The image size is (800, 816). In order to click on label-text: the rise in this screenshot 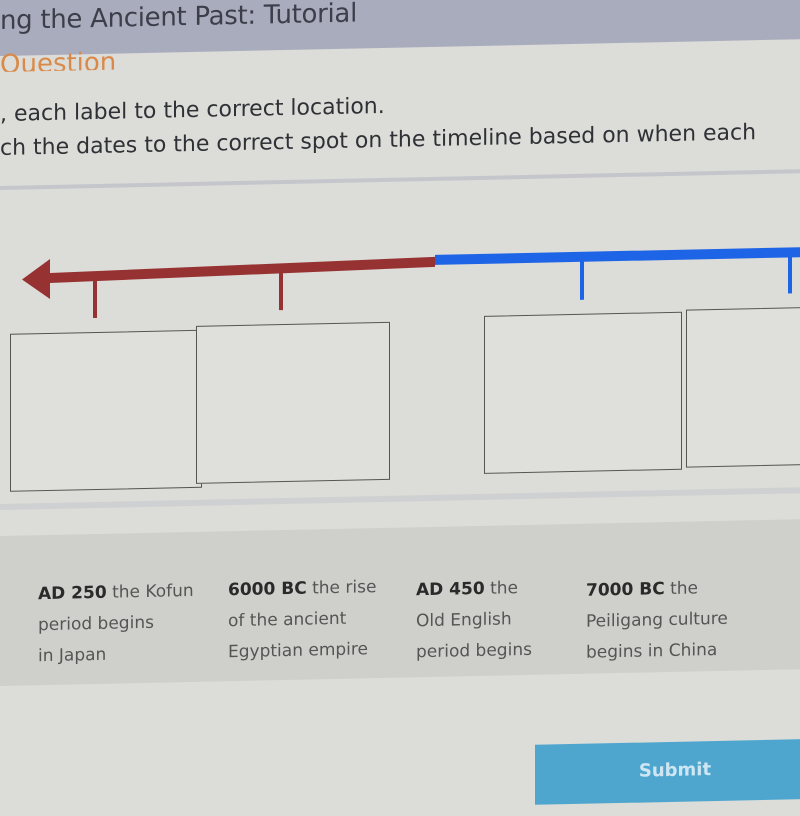, I will do `click(341, 588)`.